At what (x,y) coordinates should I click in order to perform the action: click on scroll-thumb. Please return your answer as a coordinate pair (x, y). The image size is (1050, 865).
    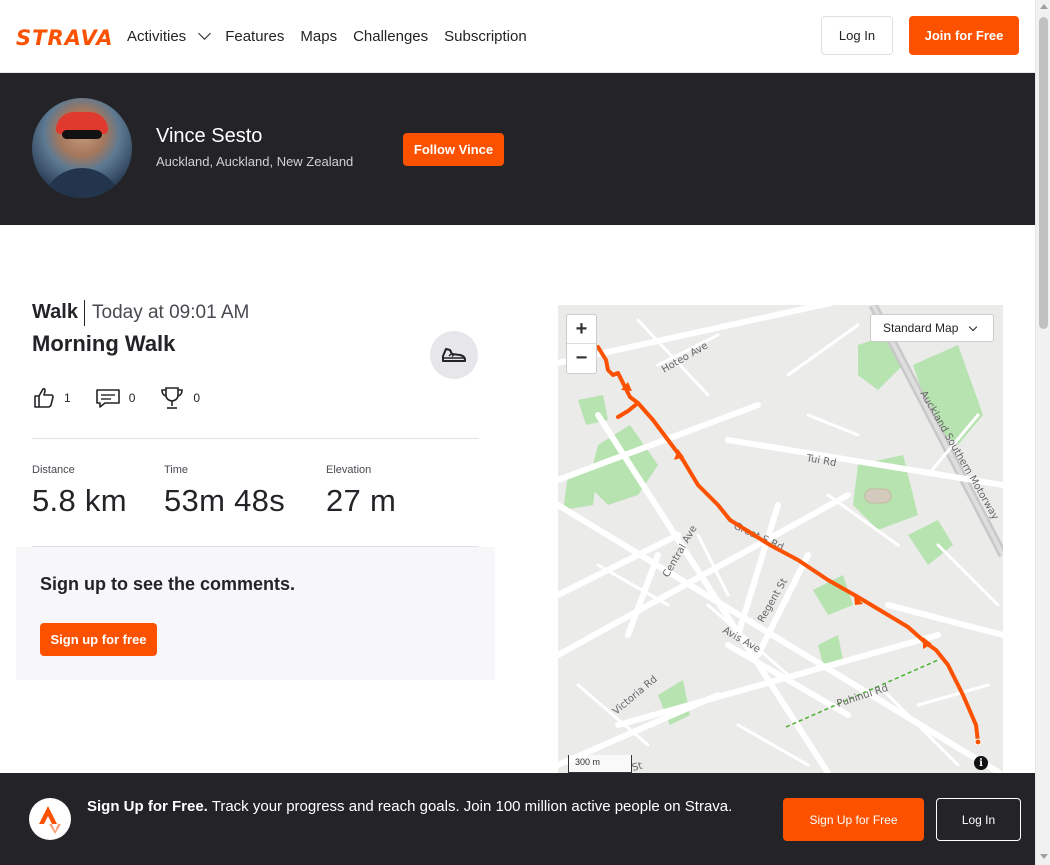
    Looking at the image, I should click on (1043, 173).